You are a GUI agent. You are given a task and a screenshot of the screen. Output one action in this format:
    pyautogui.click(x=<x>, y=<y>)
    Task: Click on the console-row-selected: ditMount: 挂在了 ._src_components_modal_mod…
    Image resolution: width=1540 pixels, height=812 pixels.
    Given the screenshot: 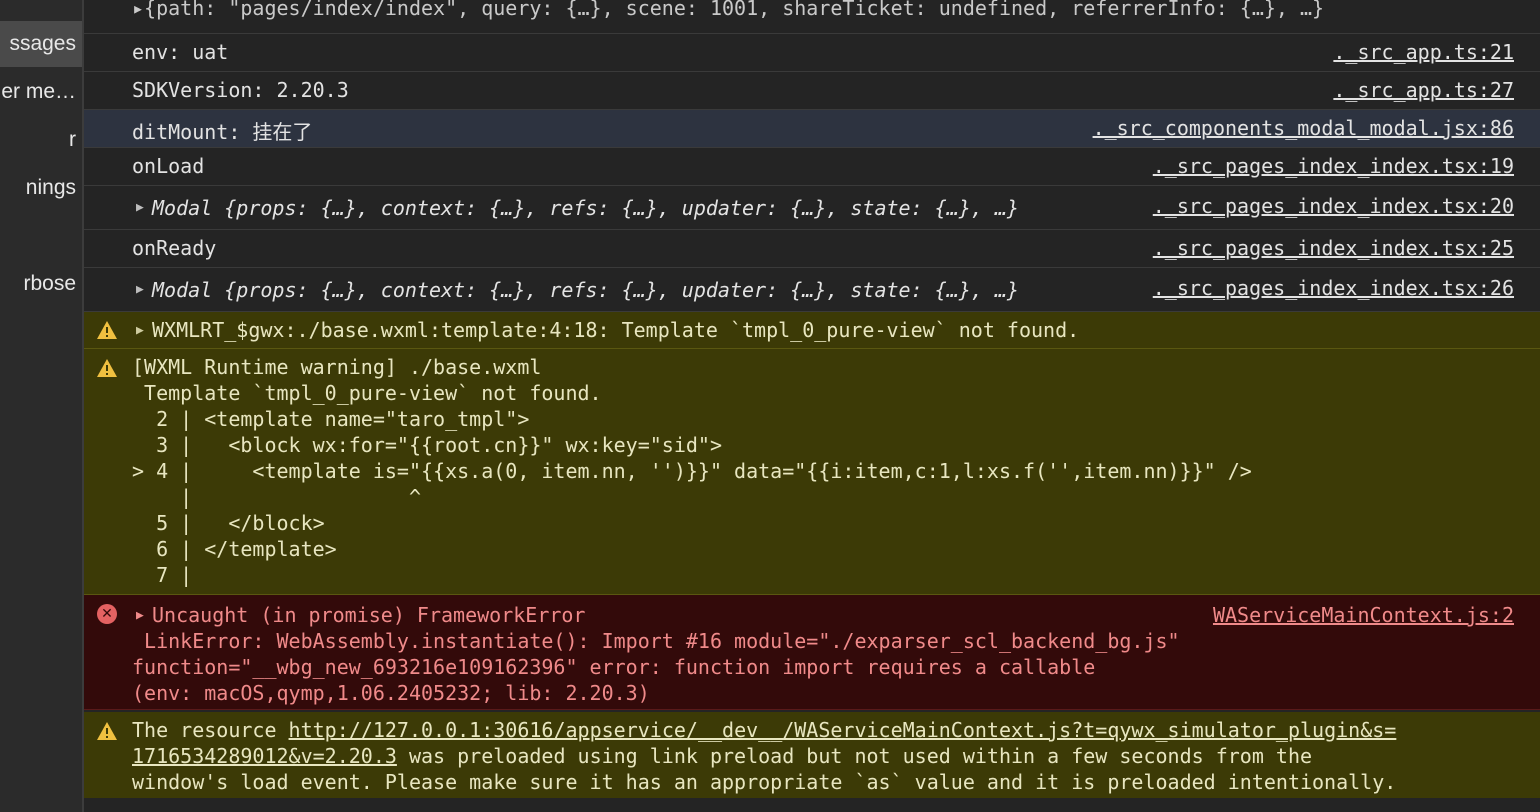 What is the action you would take?
    pyautogui.click(x=812, y=129)
    